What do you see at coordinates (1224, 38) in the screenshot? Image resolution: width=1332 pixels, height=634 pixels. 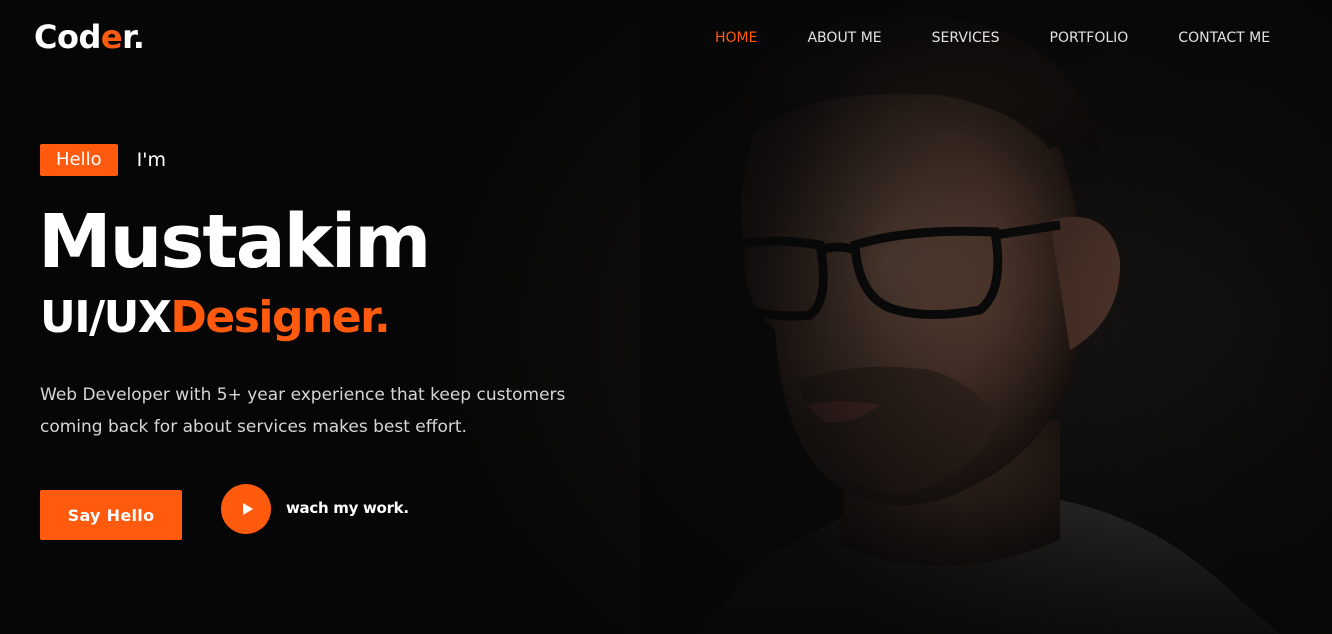 I see `nav-contact-me: CONTACT ME` at bounding box center [1224, 38].